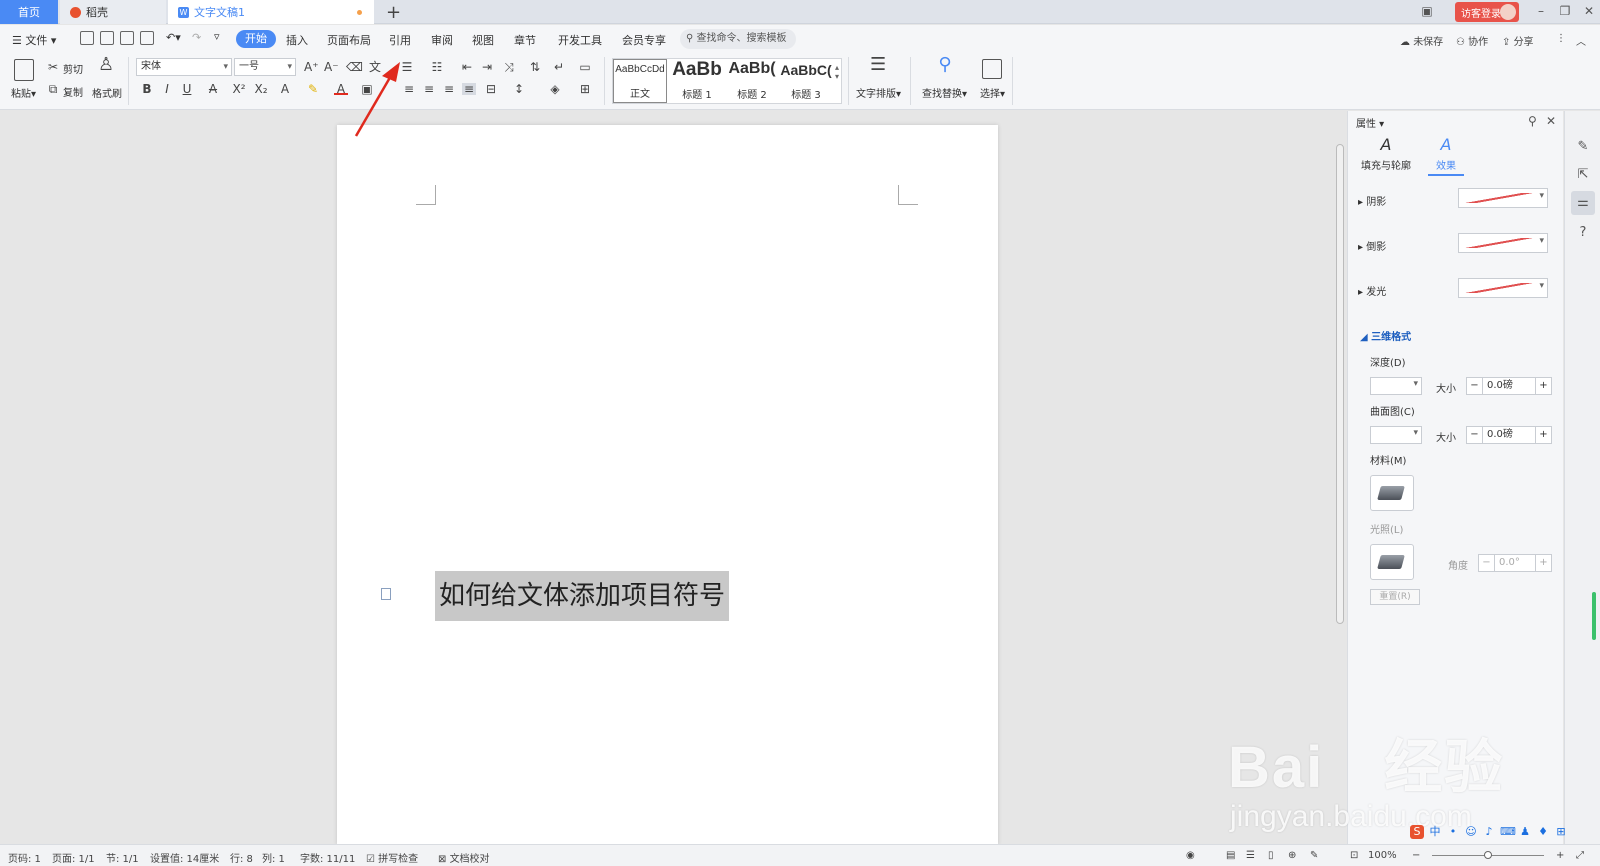  Describe the element at coordinates (1396, 435) in the screenshot. I see `contour-color-select` at that location.